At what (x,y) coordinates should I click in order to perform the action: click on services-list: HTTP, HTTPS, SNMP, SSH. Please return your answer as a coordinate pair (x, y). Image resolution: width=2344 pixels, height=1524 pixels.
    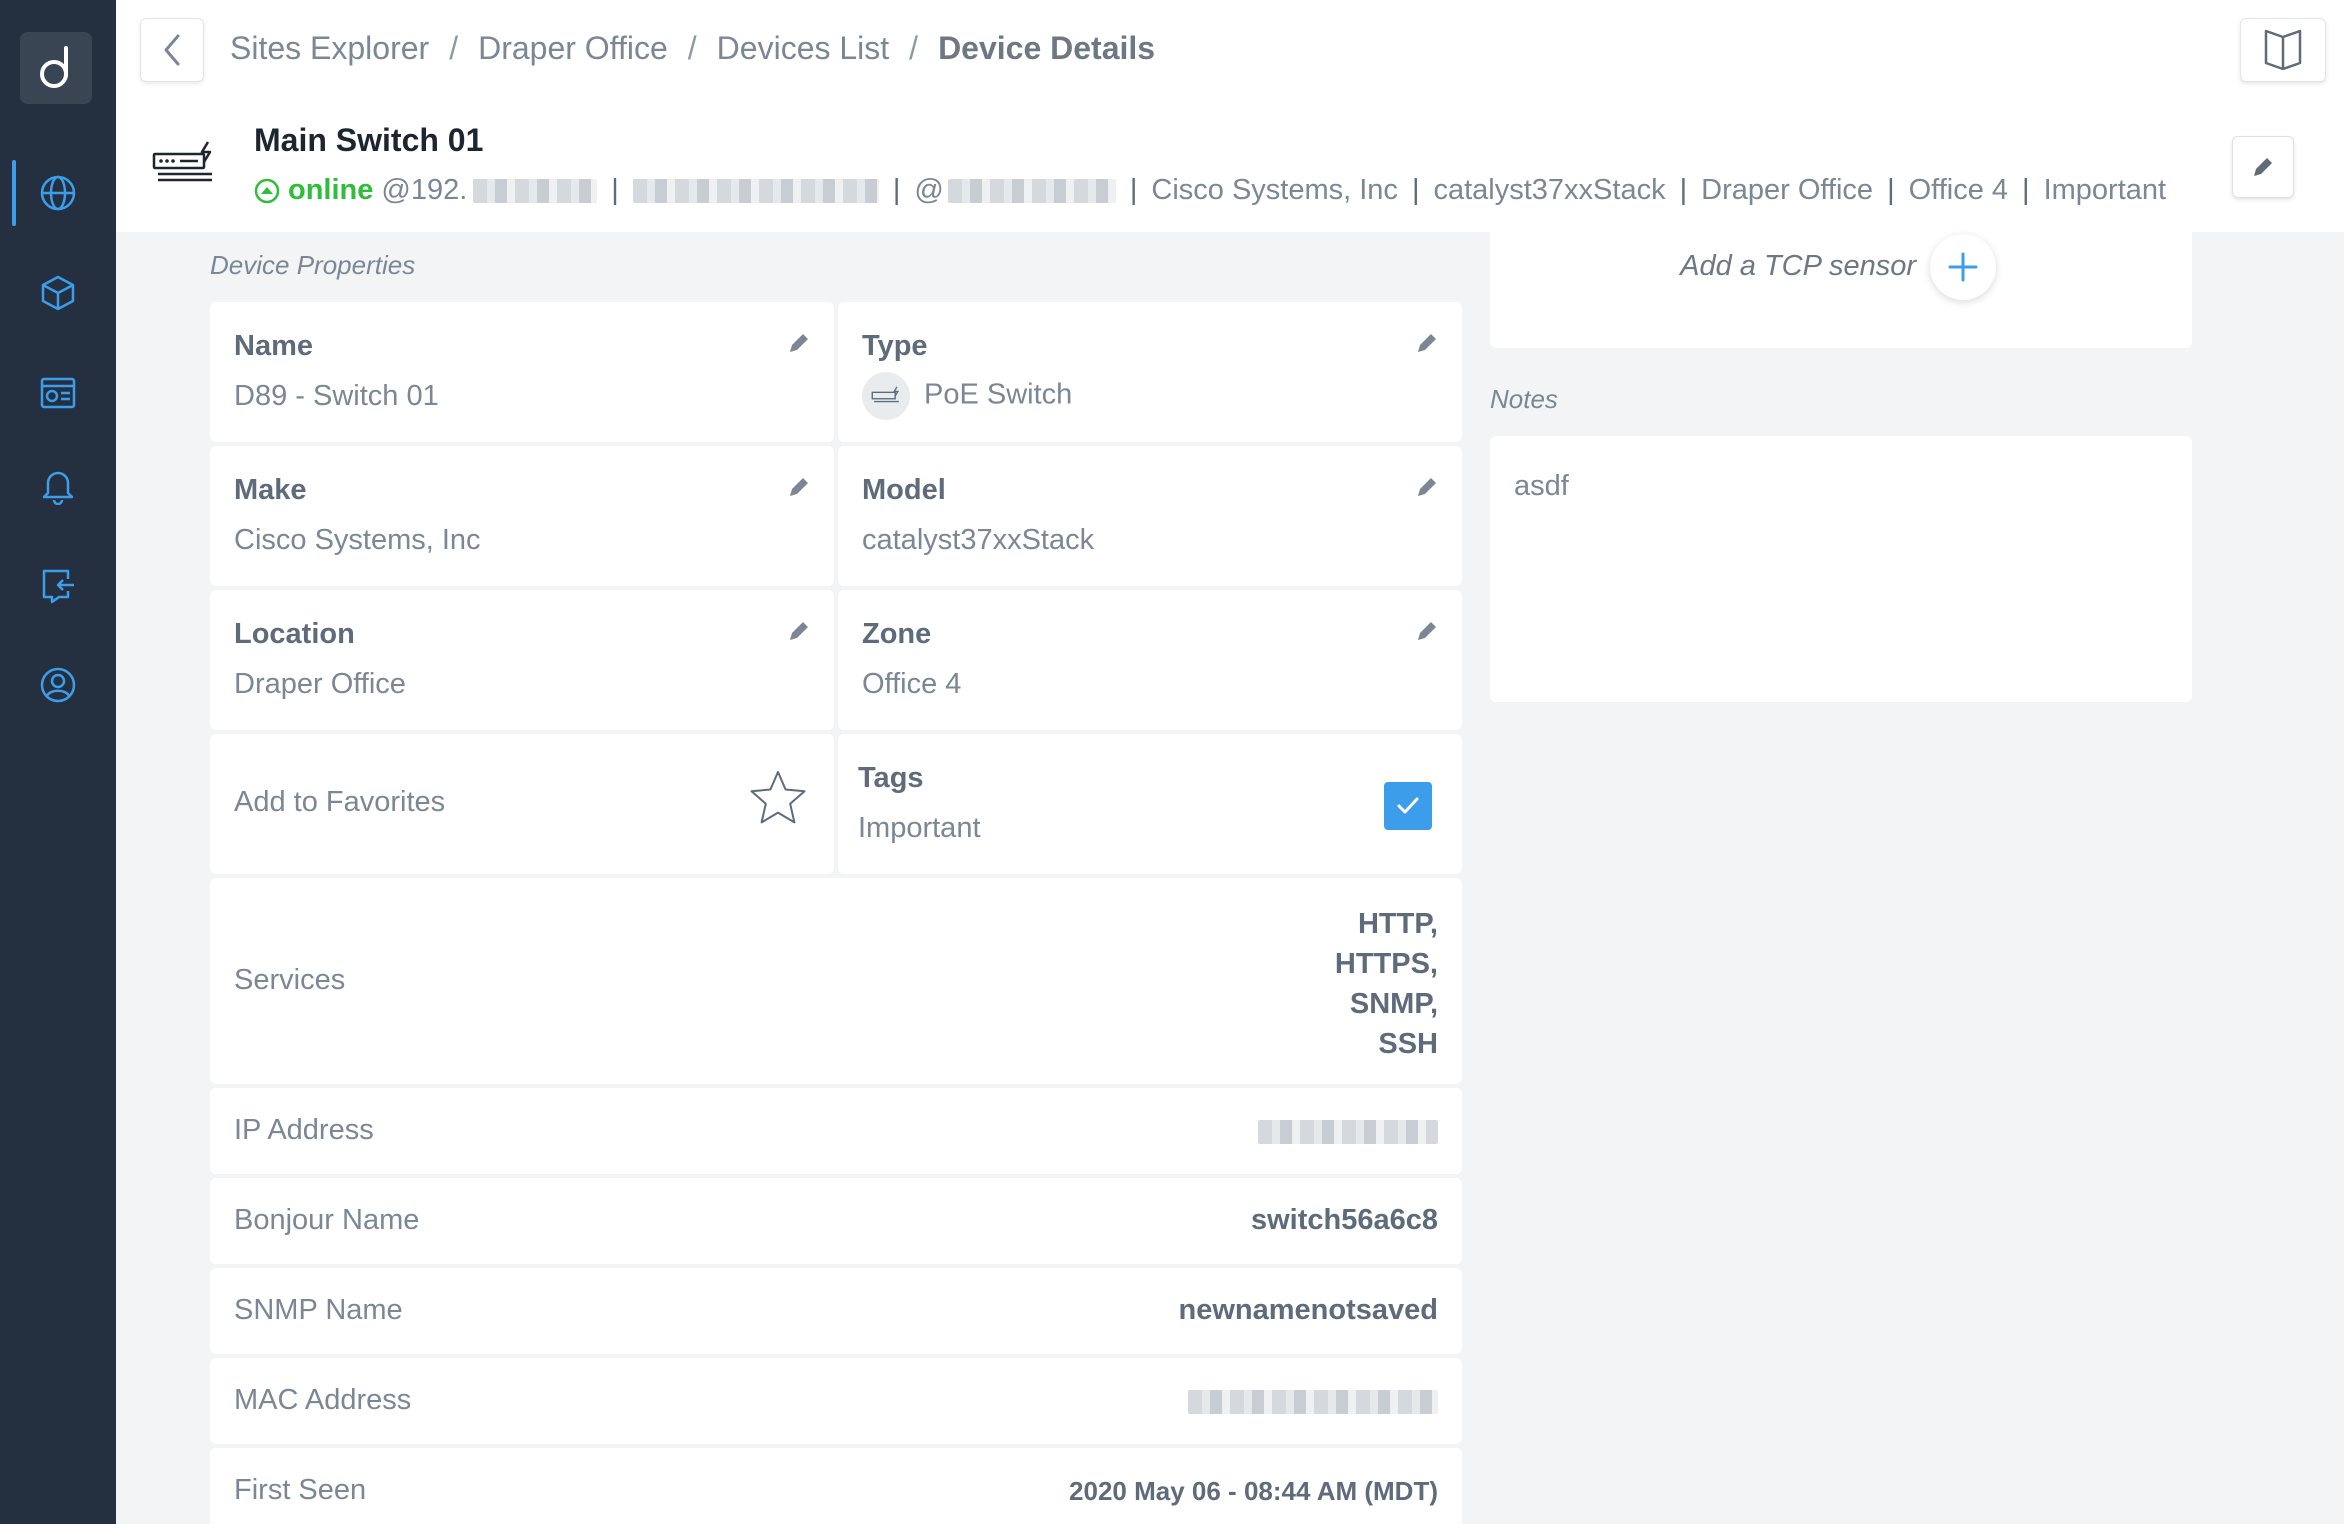
    Looking at the image, I should click on (1386, 984).